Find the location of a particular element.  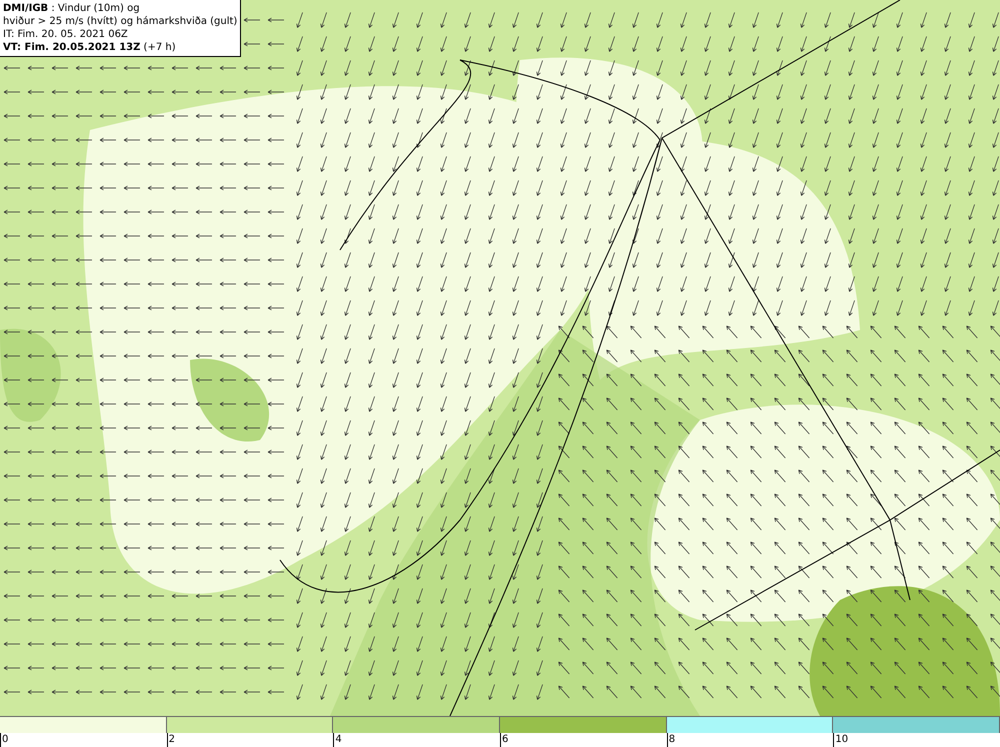

info-text: hviður > 25 m/s (hvítt) og hámarkshviða (gult) is located at coordinates (120, 21).